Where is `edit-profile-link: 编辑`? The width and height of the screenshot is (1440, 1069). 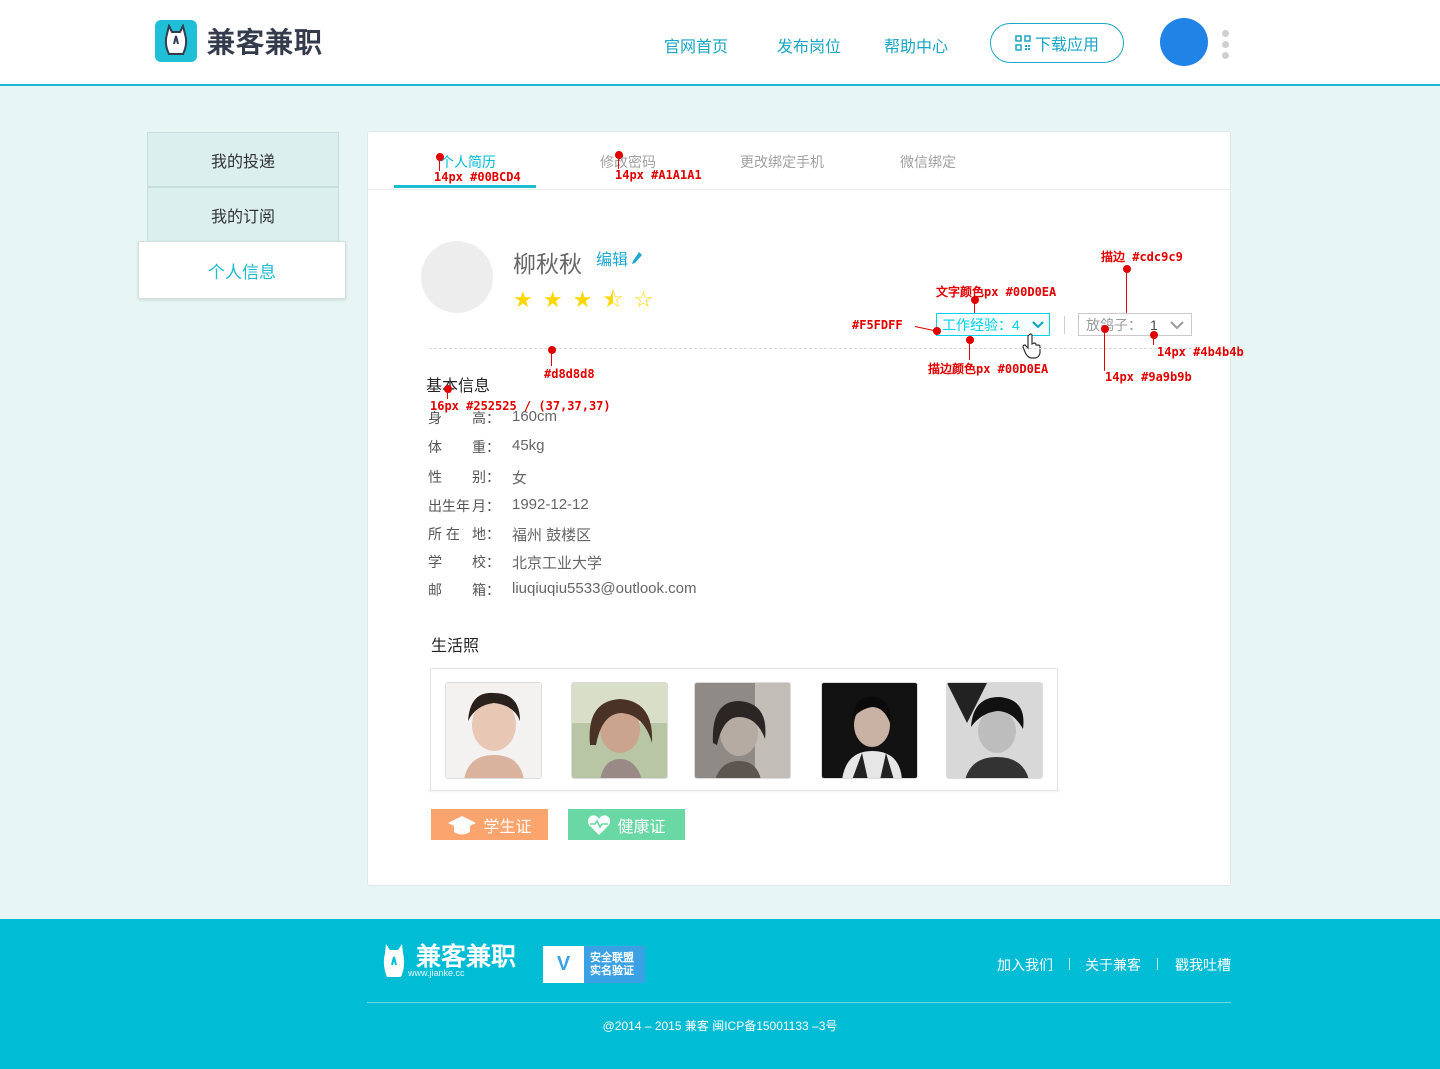 edit-profile-link: 编辑 is located at coordinates (619, 258).